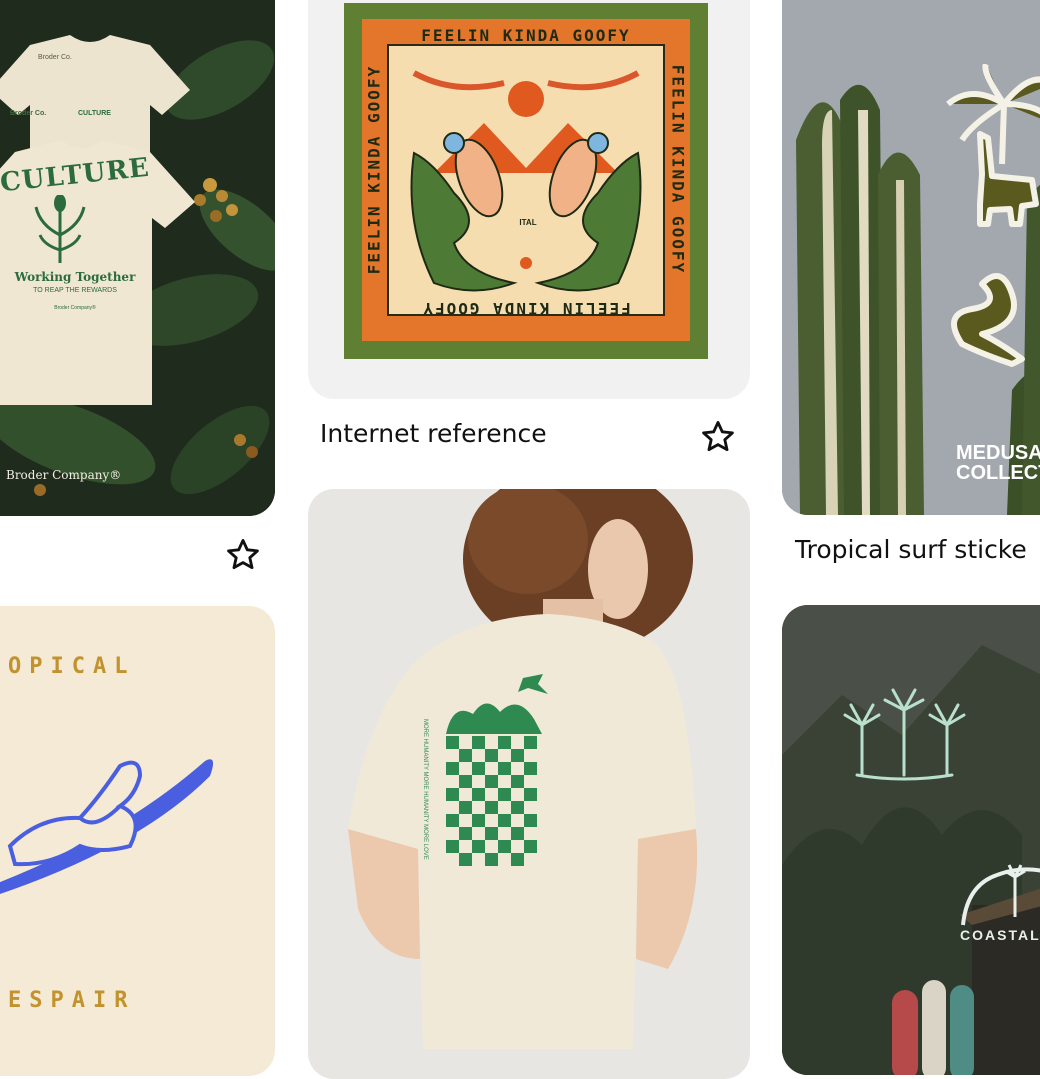 The width and height of the screenshot is (1040, 1079). I want to click on bandana-right-text: FEELIN KINDA GOOFY, so click(678, 169).